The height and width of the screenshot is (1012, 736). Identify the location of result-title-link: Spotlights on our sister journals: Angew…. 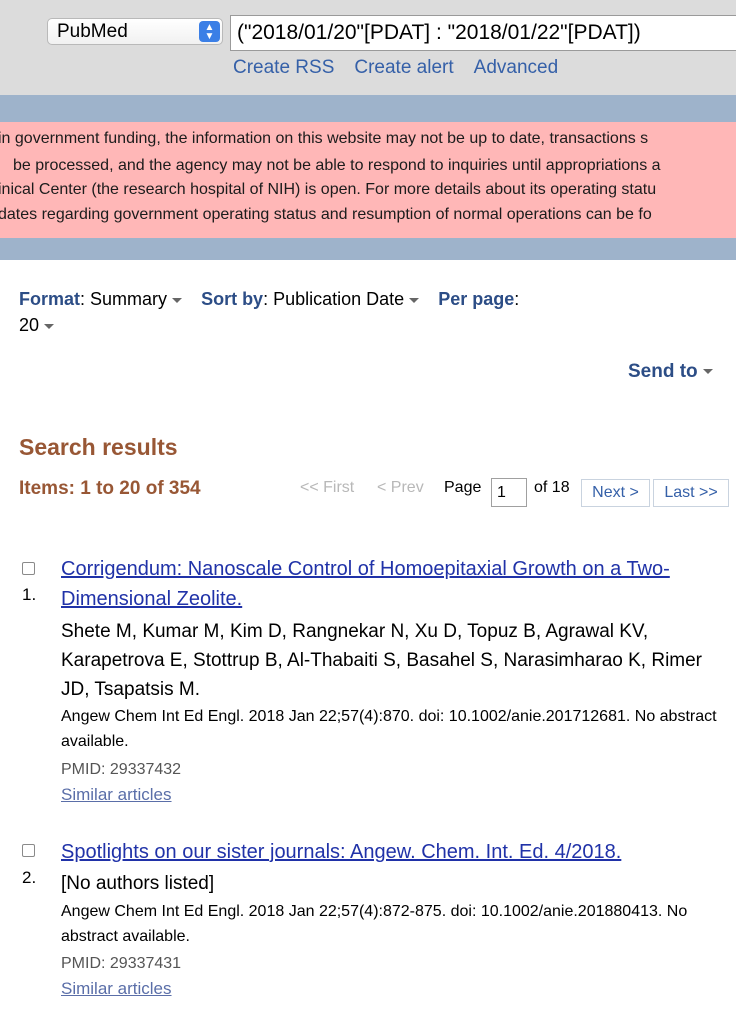
(393, 852).